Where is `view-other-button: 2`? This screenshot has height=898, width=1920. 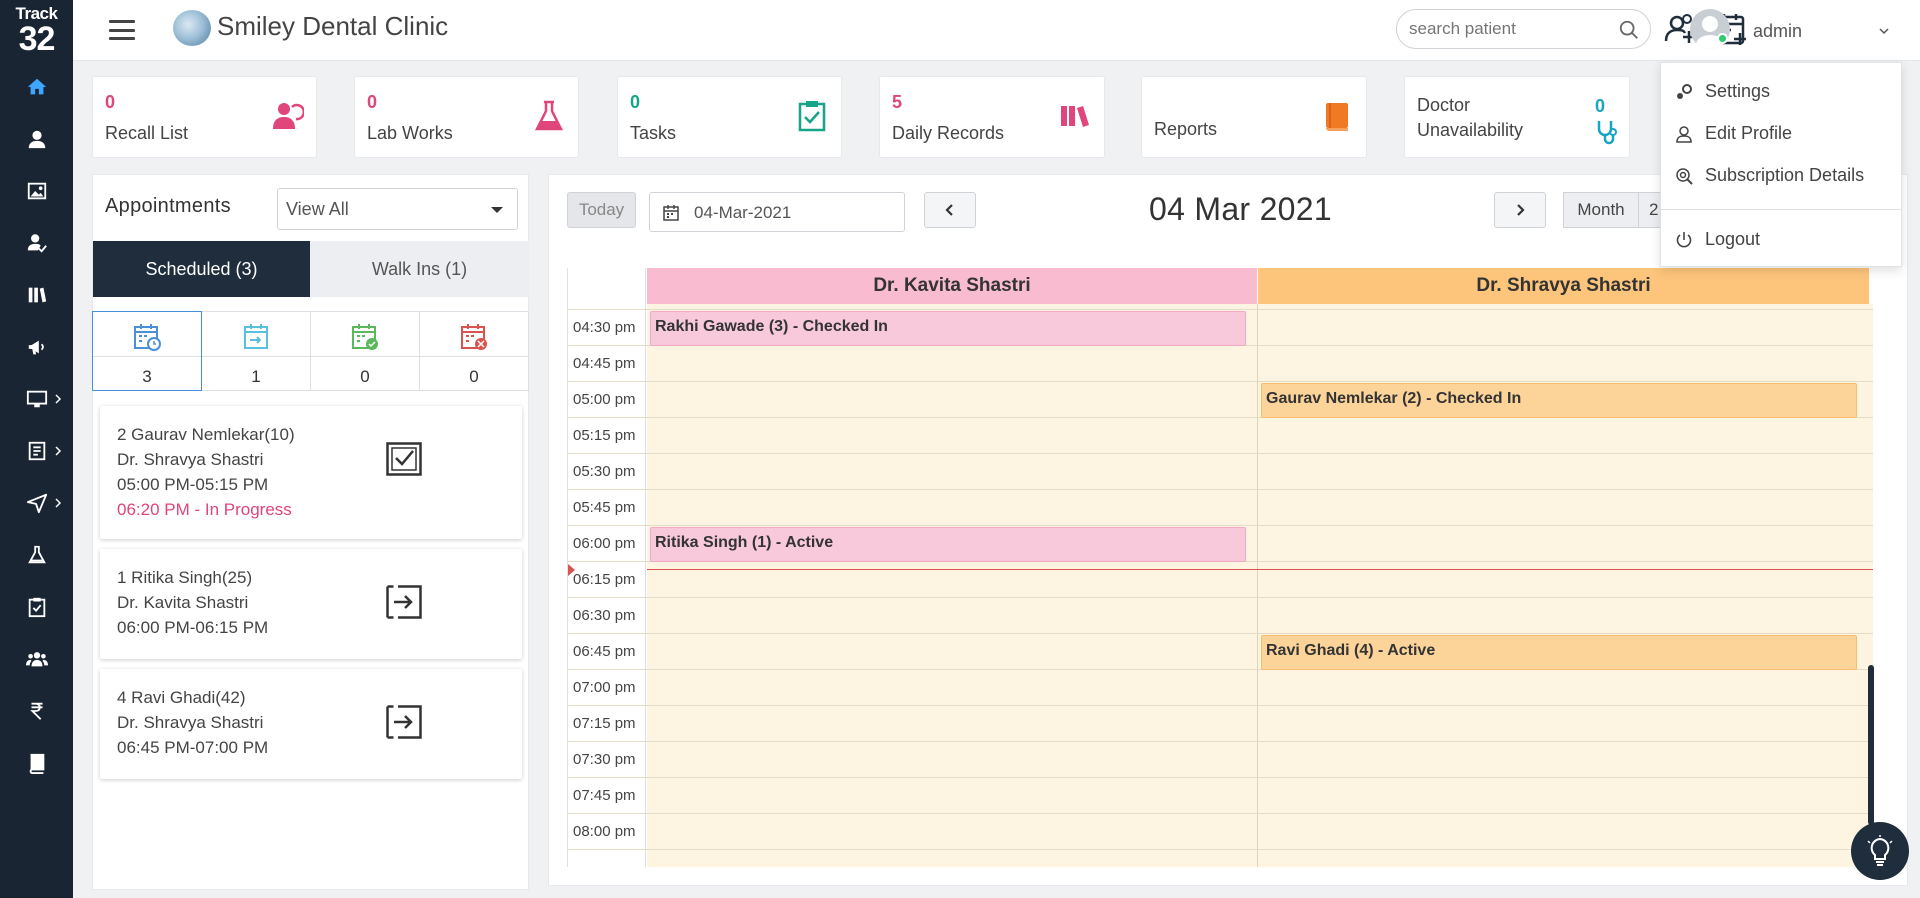
view-other-button: 2 is located at coordinates (1650, 210).